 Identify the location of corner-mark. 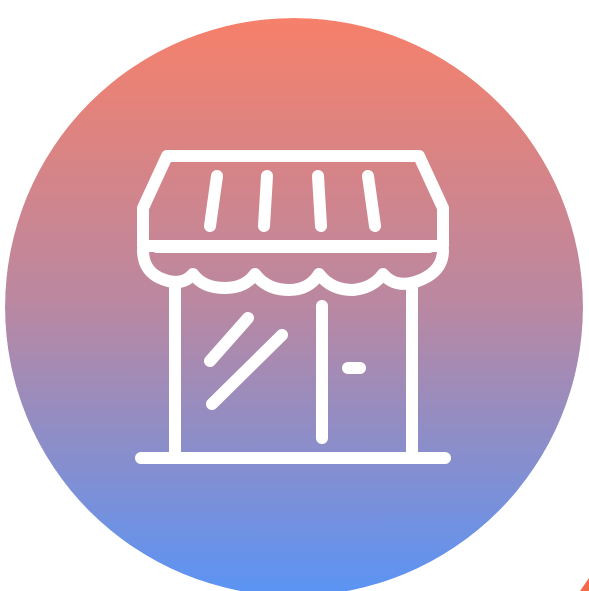
(584, 584).